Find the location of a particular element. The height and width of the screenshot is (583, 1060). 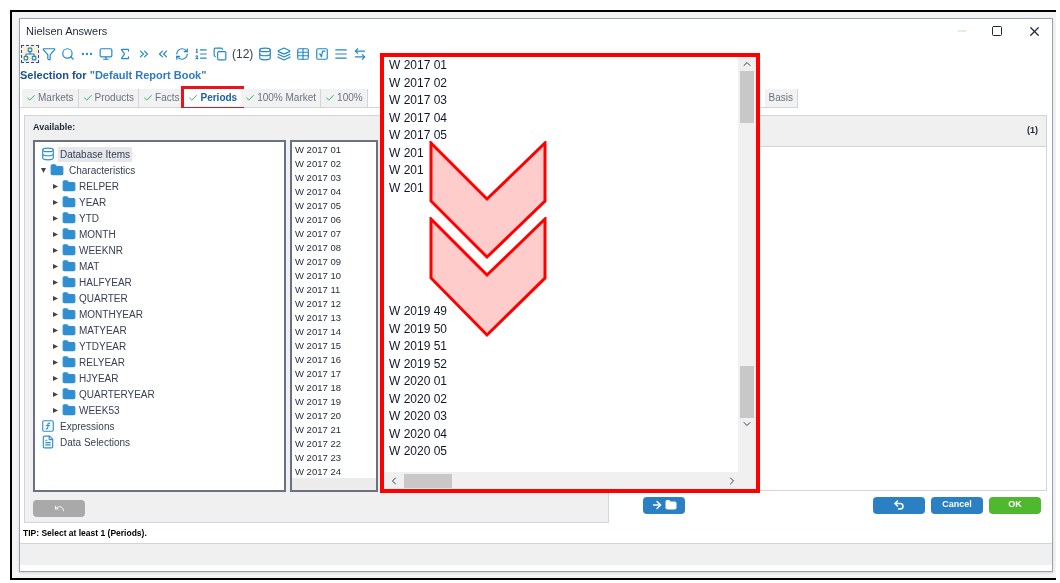

vertical-scrollbar is located at coordinates (747, 264).